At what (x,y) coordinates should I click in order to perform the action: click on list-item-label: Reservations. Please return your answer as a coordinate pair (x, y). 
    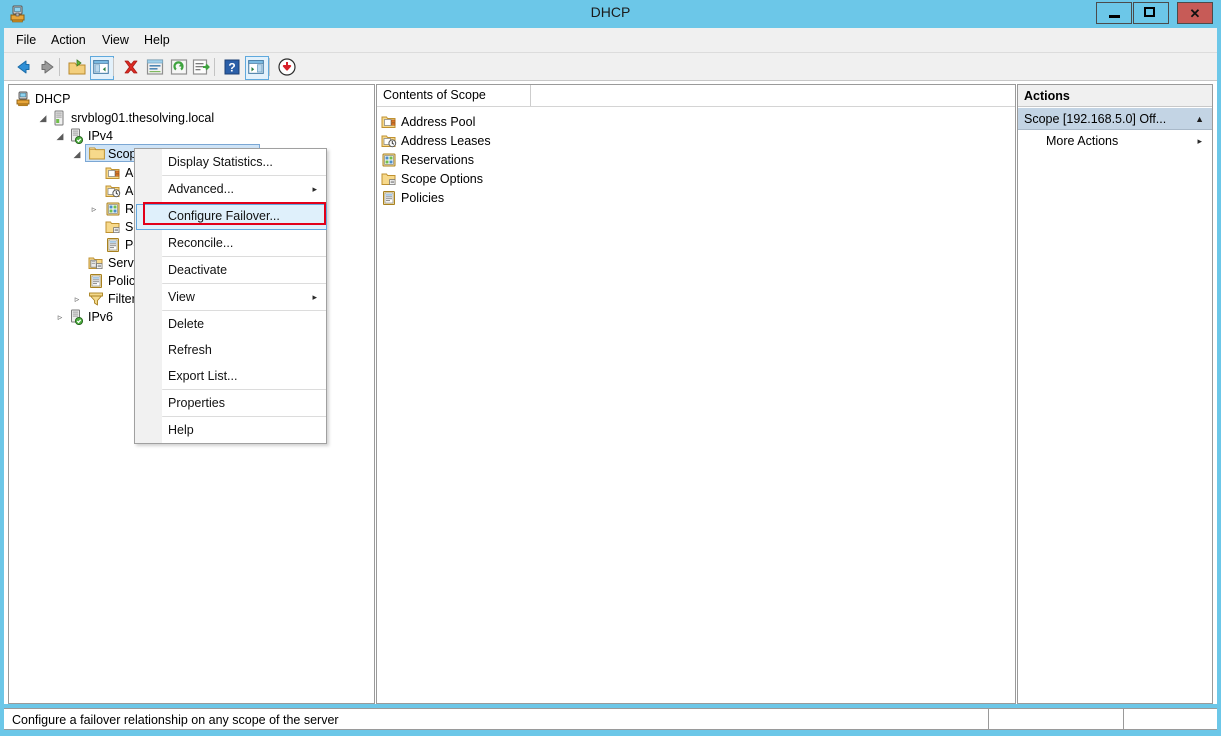
    Looking at the image, I should click on (437, 160).